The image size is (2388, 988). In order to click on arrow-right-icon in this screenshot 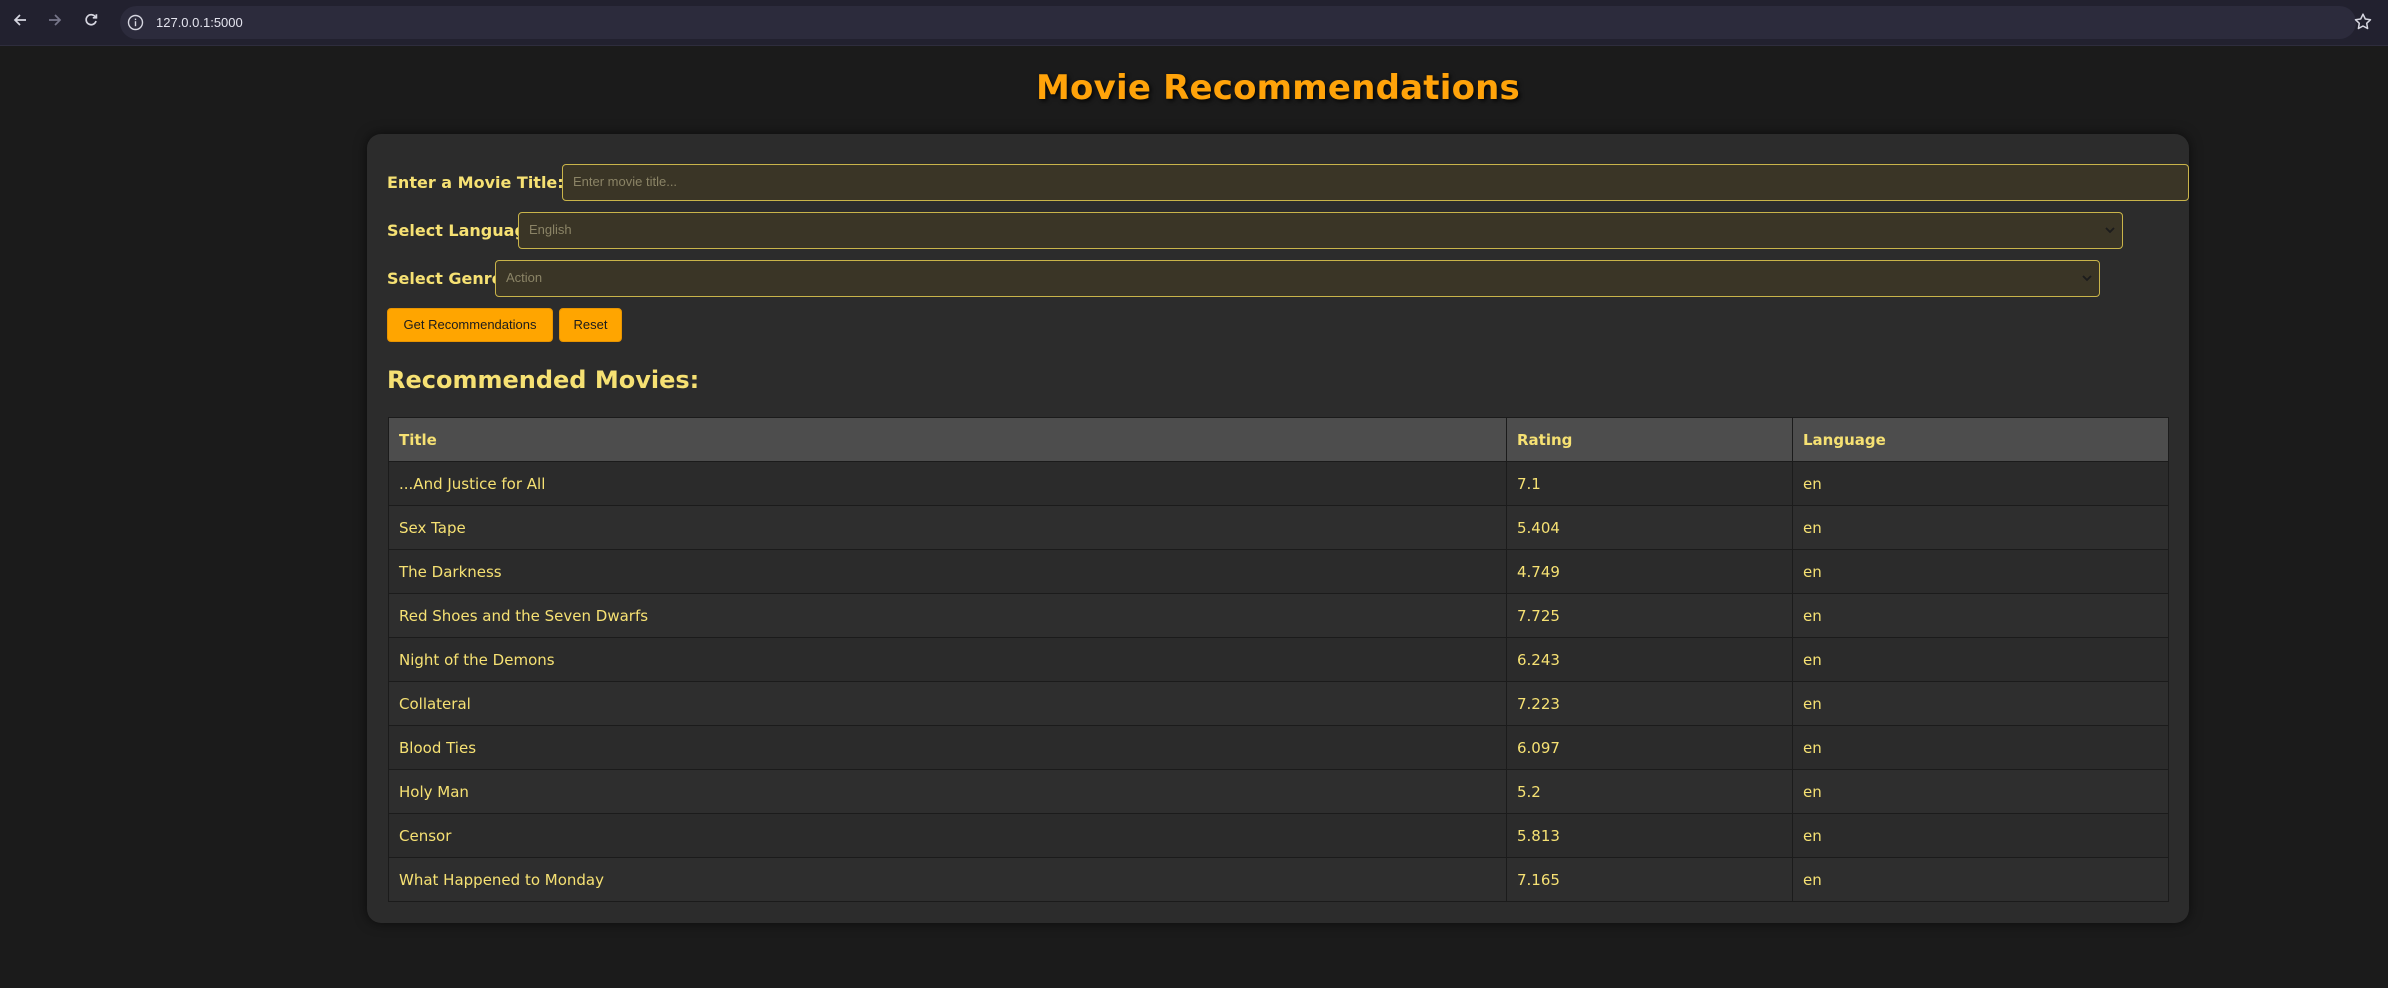, I will do `click(55, 20)`.